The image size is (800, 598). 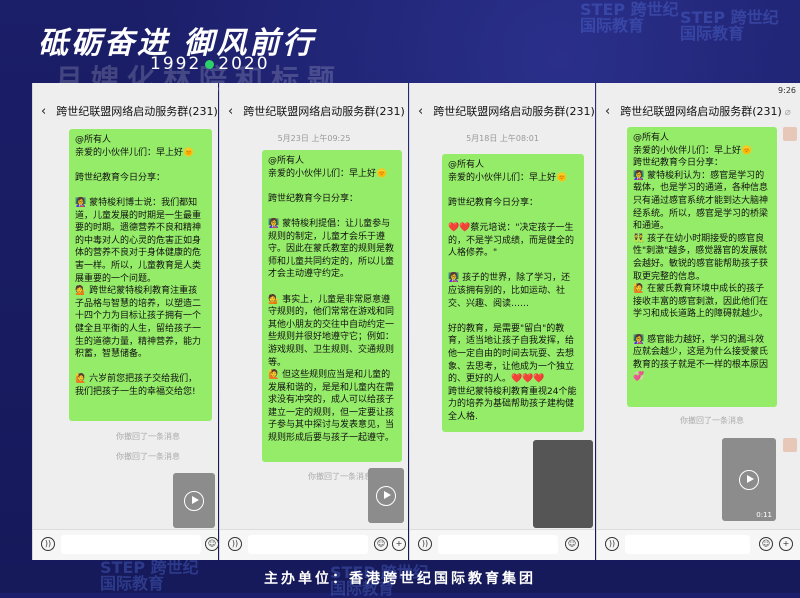 What do you see at coordinates (788, 112) in the screenshot?
I see `mute-icon: ⌀` at bounding box center [788, 112].